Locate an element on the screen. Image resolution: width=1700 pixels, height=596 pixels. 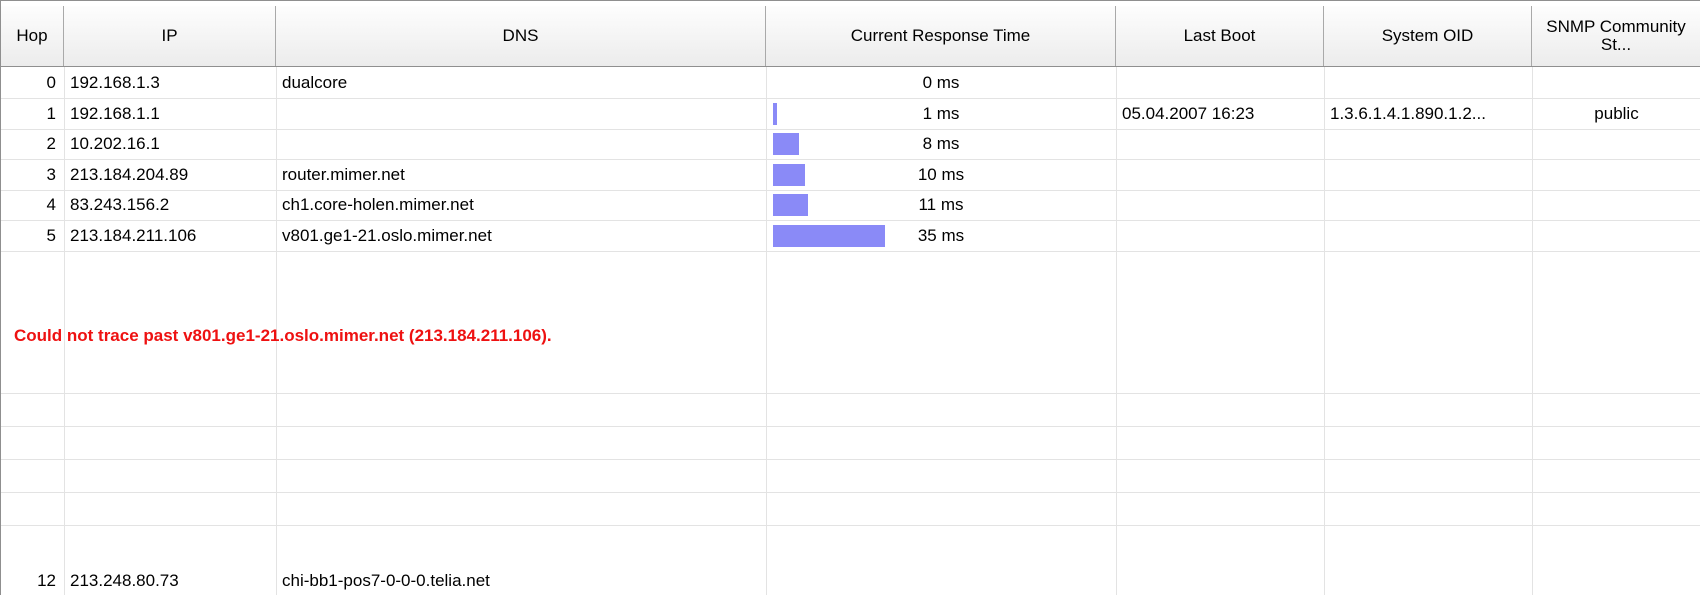
cell-hop: 1 is located at coordinates (51, 113).